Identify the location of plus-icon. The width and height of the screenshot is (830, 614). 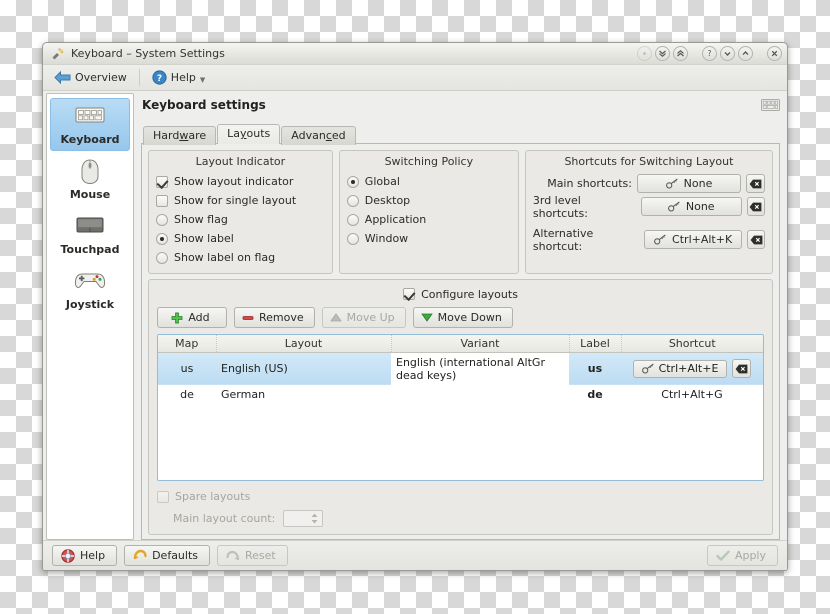
(177, 318).